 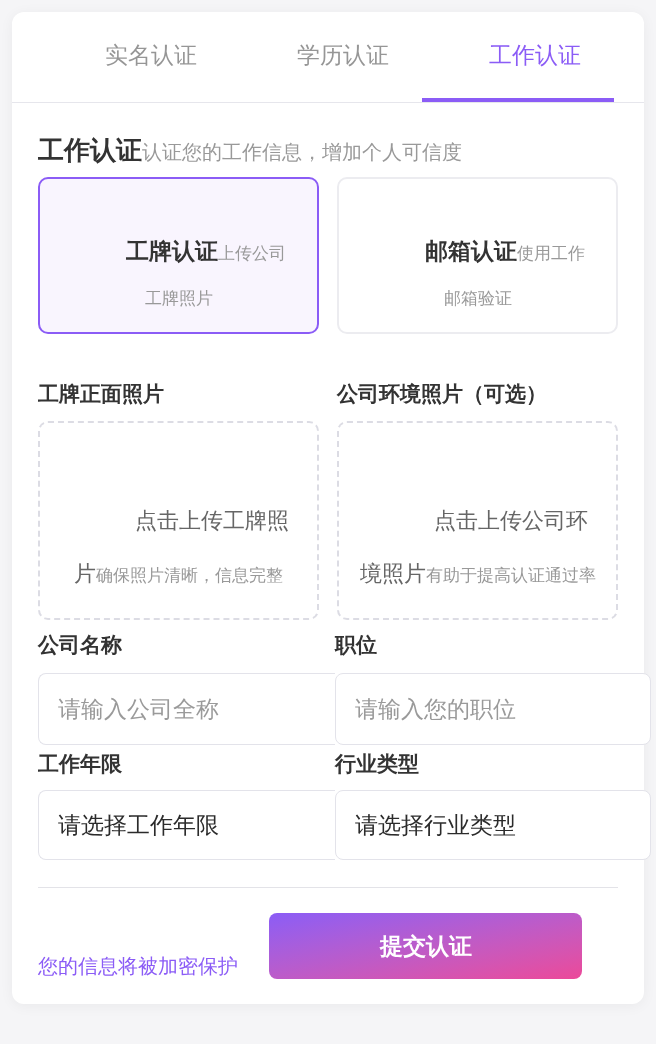 What do you see at coordinates (356, 645) in the screenshot?
I see `field-label: 职位` at bounding box center [356, 645].